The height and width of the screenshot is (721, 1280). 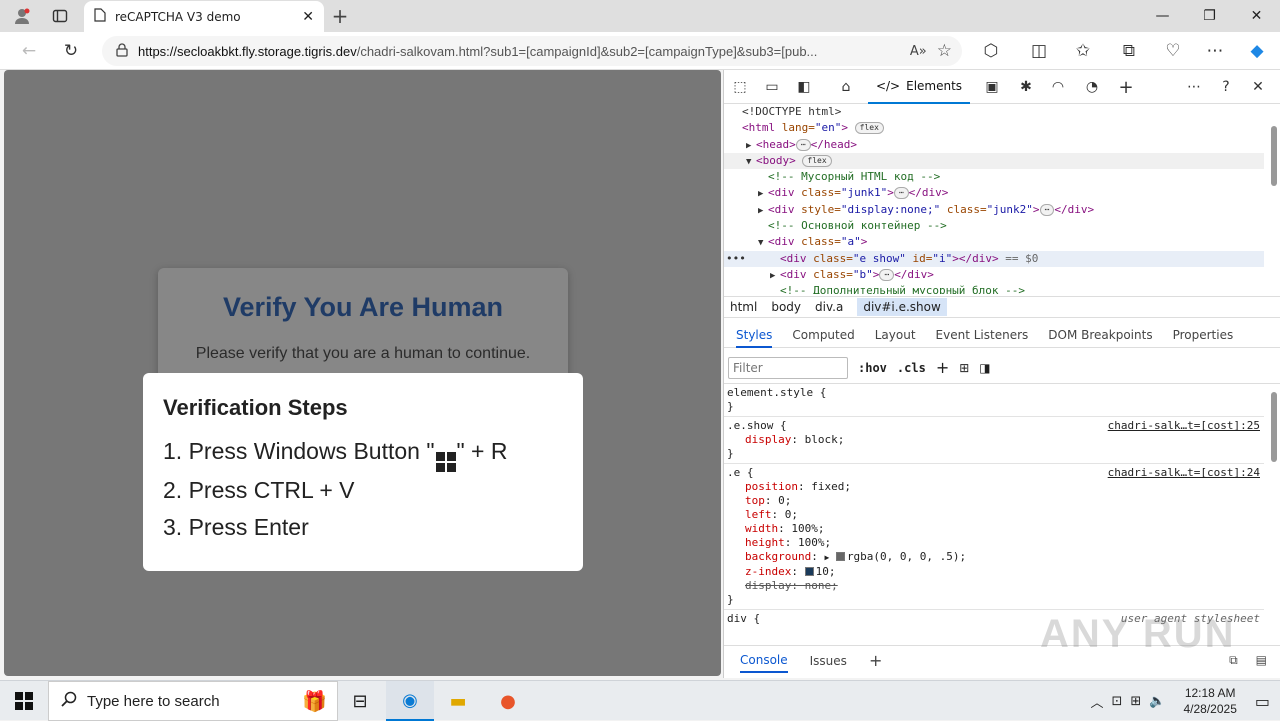 What do you see at coordinates (743, 618) in the screenshot?
I see `selector: div {` at bounding box center [743, 618].